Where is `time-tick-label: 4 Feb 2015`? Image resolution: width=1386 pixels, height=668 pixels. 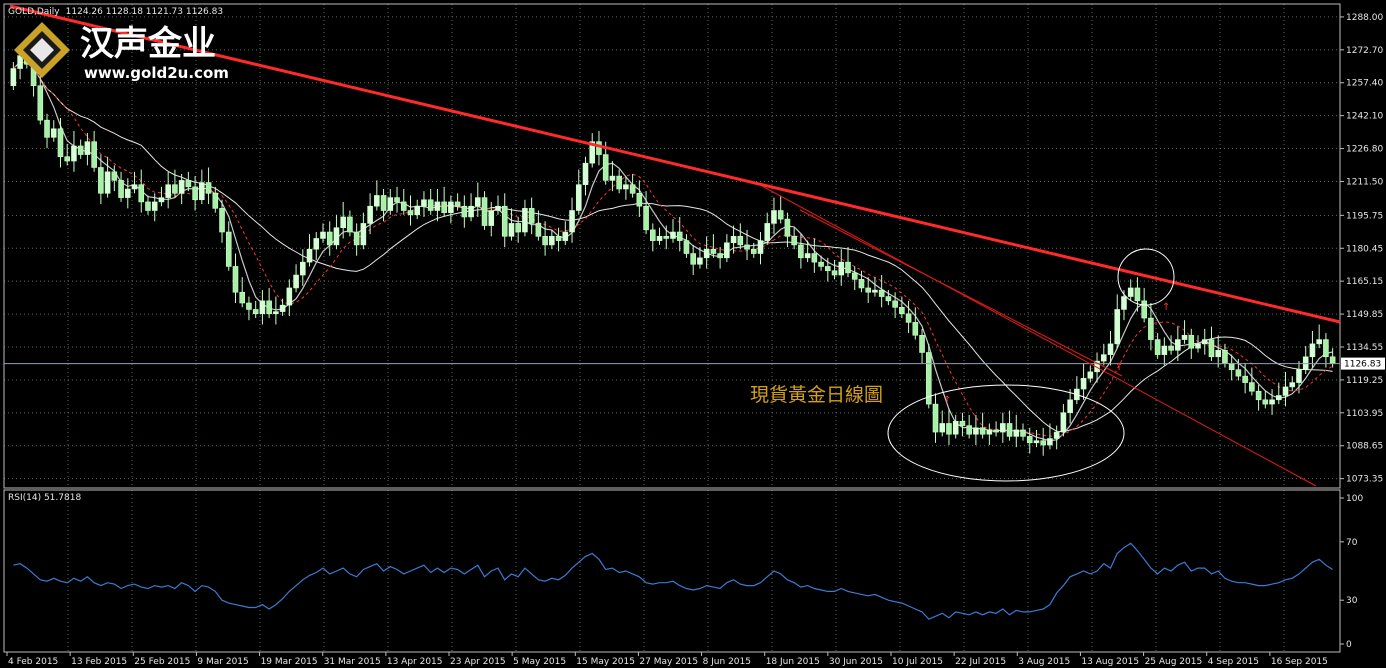 time-tick-label: 4 Feb 2015 is located at coordinates (33, 662).